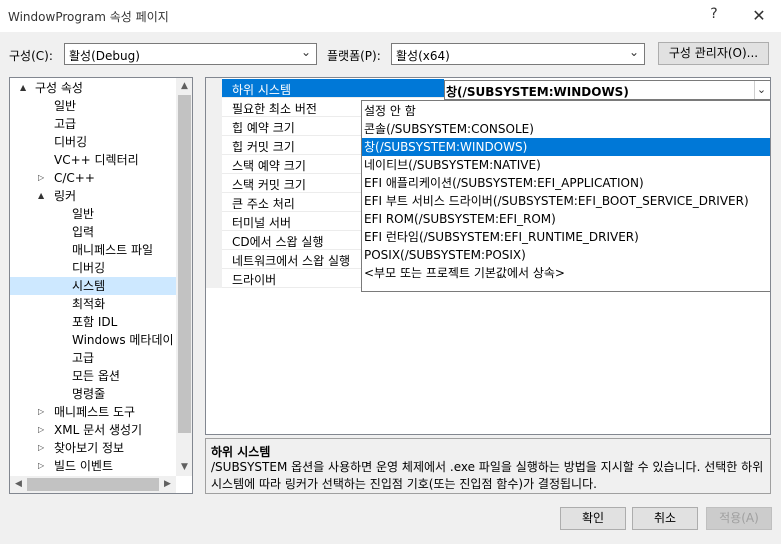 The height and width of the screenshot is (544, 781). Describe the element at coordinates (31, 56) in the screenshot. I see `config-label: 구성(C):` at that location.